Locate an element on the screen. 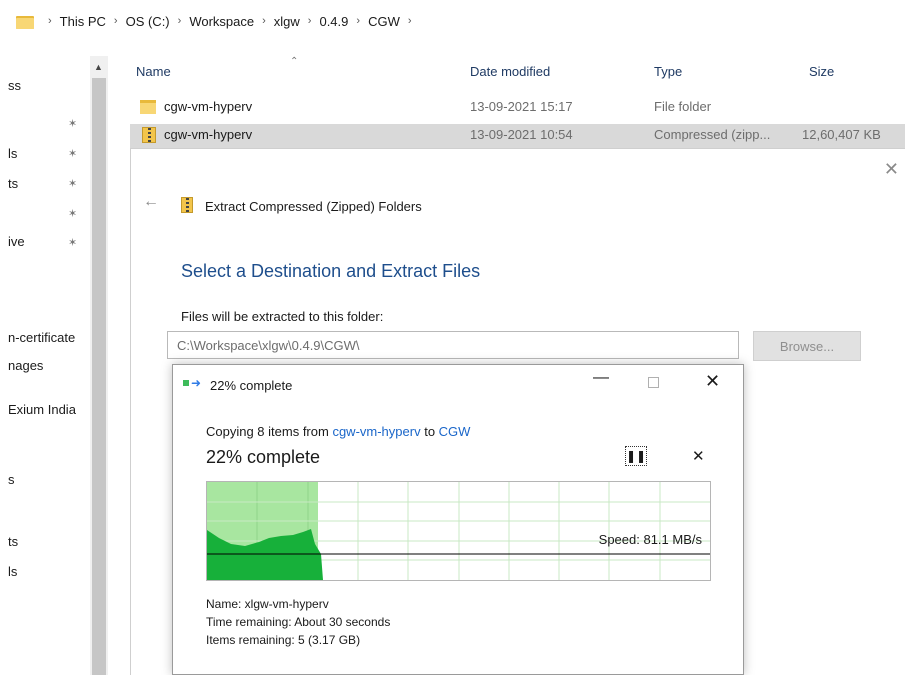  pause-button: ❚❚ is located at coordinates (636, 456).